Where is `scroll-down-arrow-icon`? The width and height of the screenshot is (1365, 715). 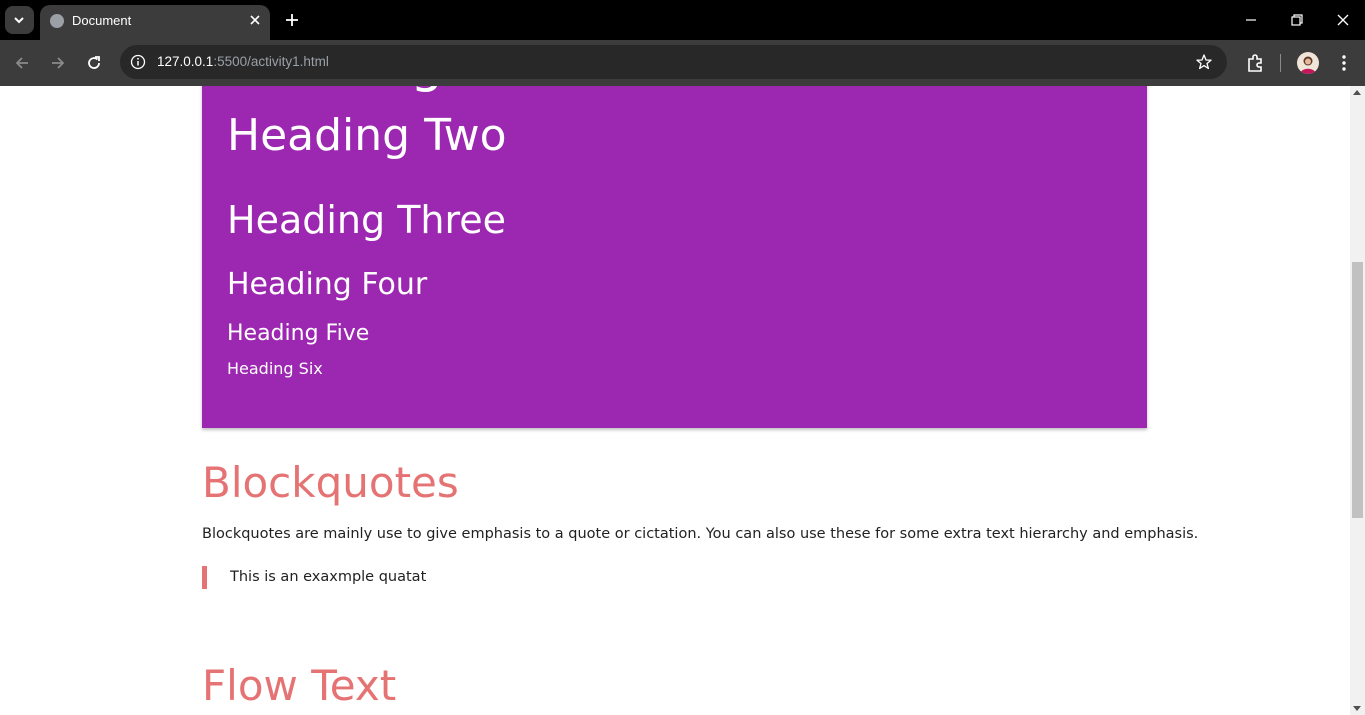
scroll-down-arrow-icon is located at coordinates (1357, 708).